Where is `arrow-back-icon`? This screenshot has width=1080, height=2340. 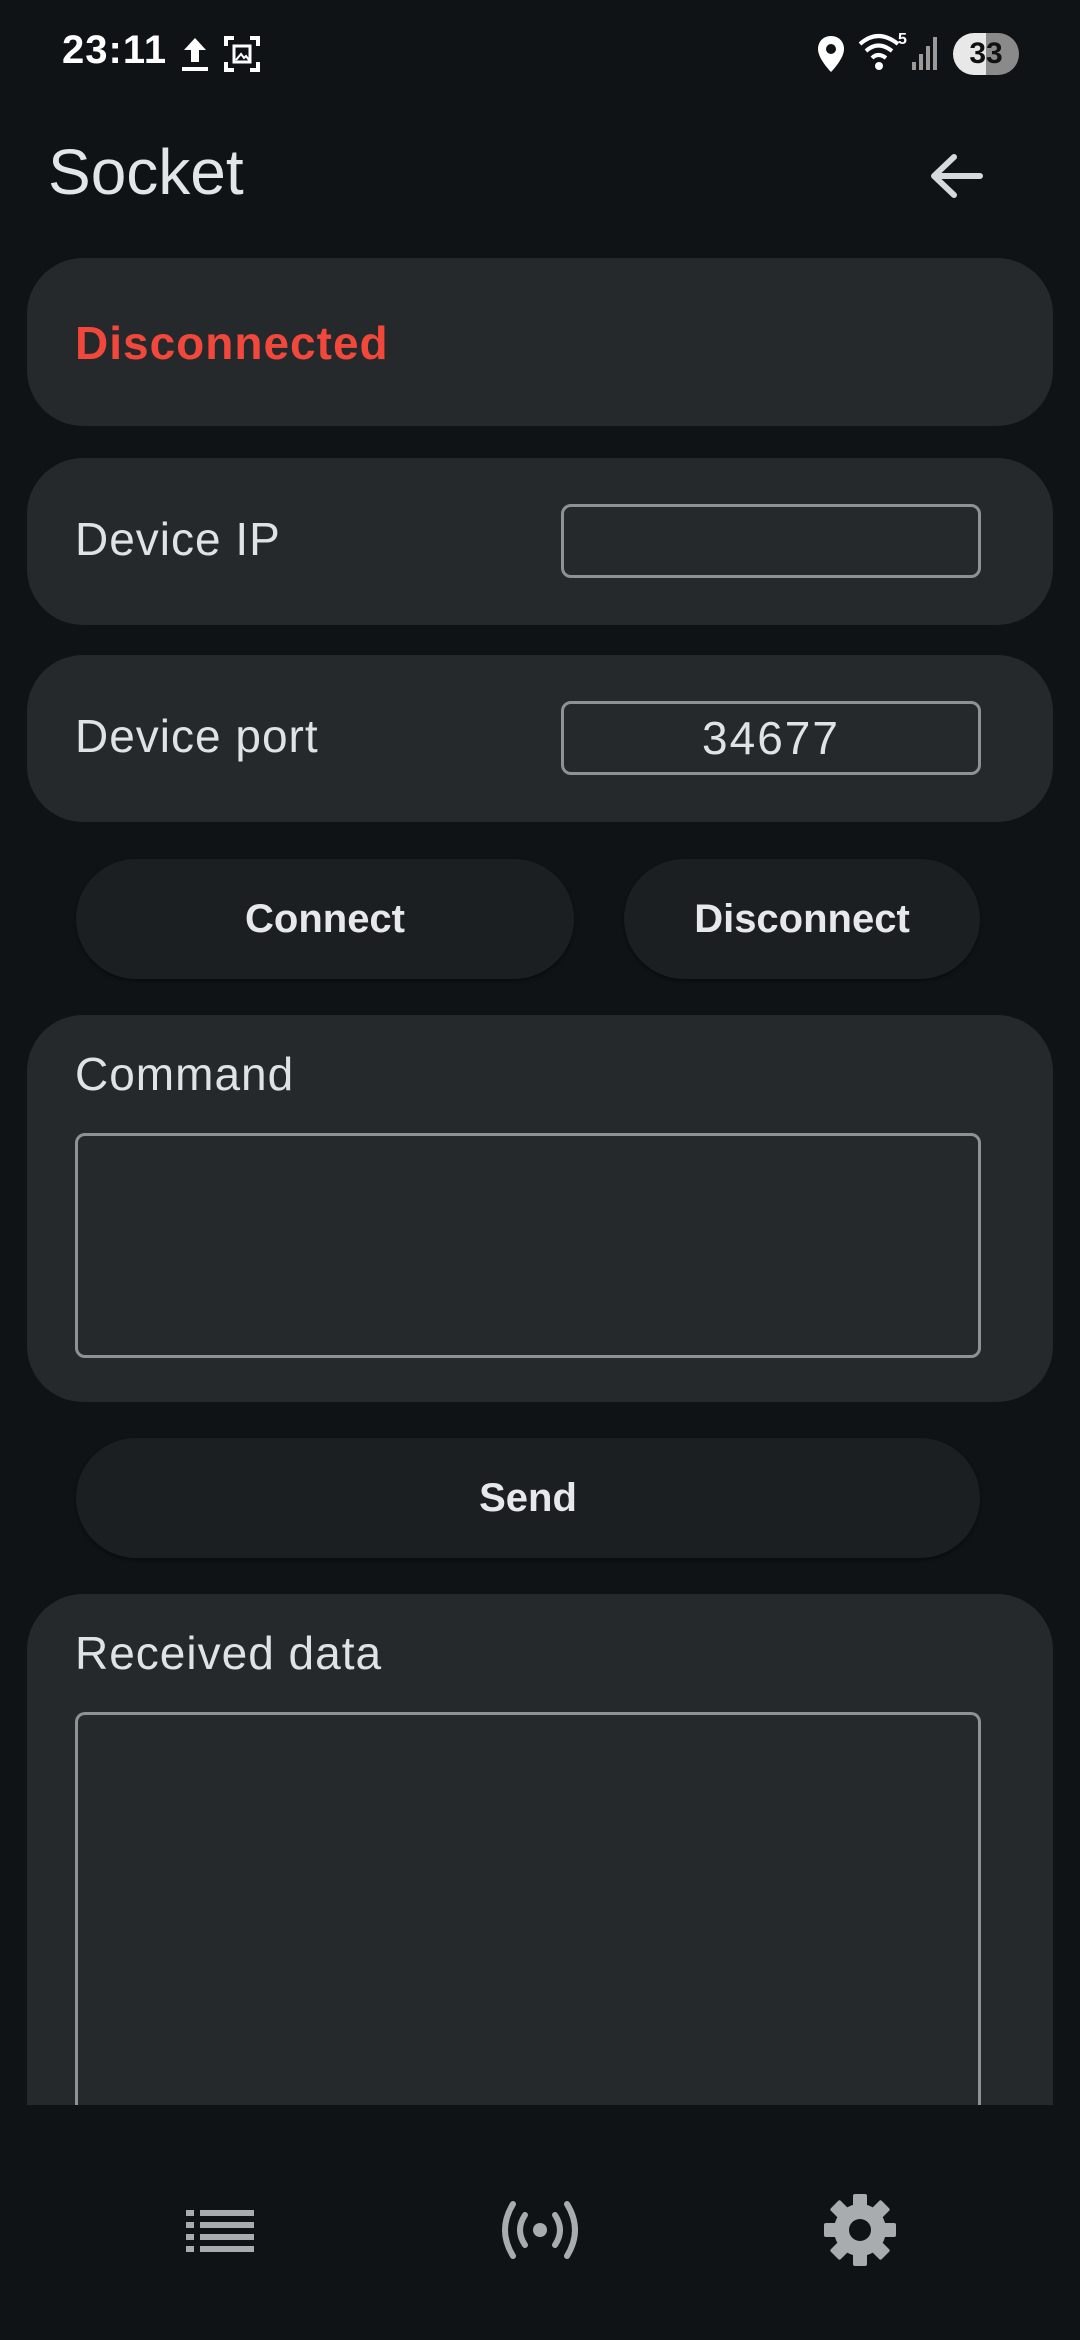
arrow-back-icon is located at coordinates (957, 176).